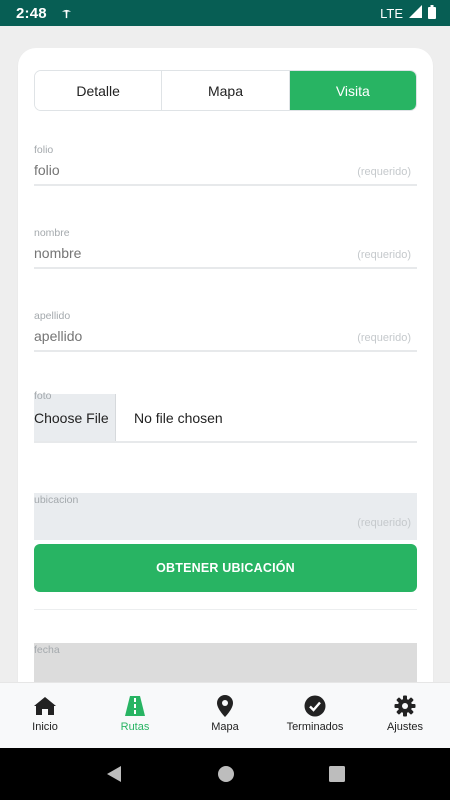  What do you see at coordinates (225, 706) in the screenshot?
I see `map-pin-icon` at bounding box center [225, 706].